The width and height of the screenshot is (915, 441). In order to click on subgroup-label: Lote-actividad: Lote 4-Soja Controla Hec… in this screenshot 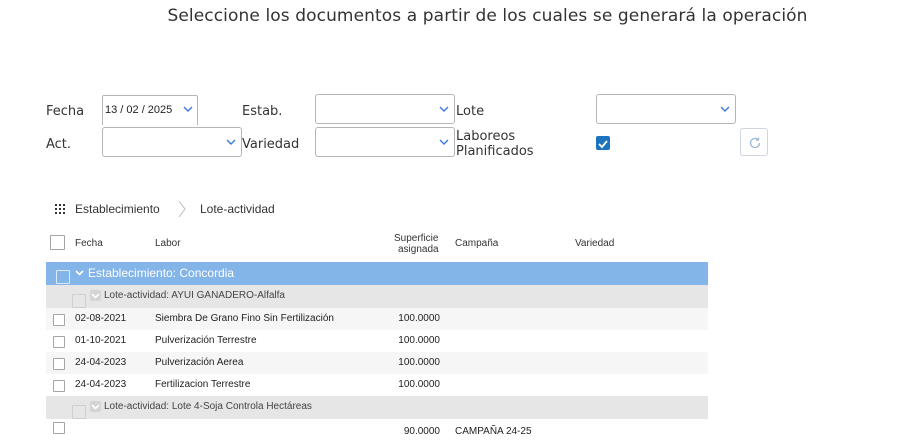, I will do `click(208, 406)`.